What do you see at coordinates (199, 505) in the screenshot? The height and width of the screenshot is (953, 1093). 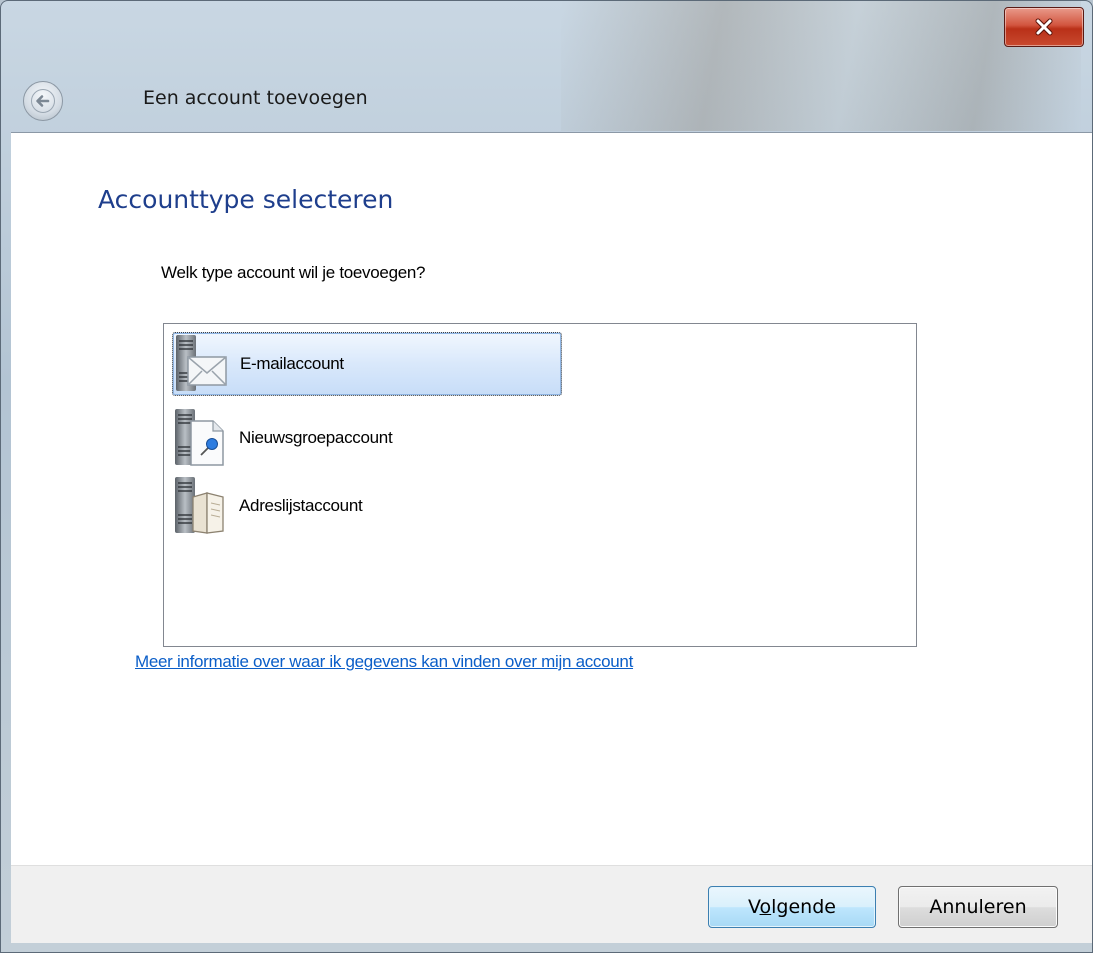 I see `directory-server-icon` at bounding box center [199, 505].